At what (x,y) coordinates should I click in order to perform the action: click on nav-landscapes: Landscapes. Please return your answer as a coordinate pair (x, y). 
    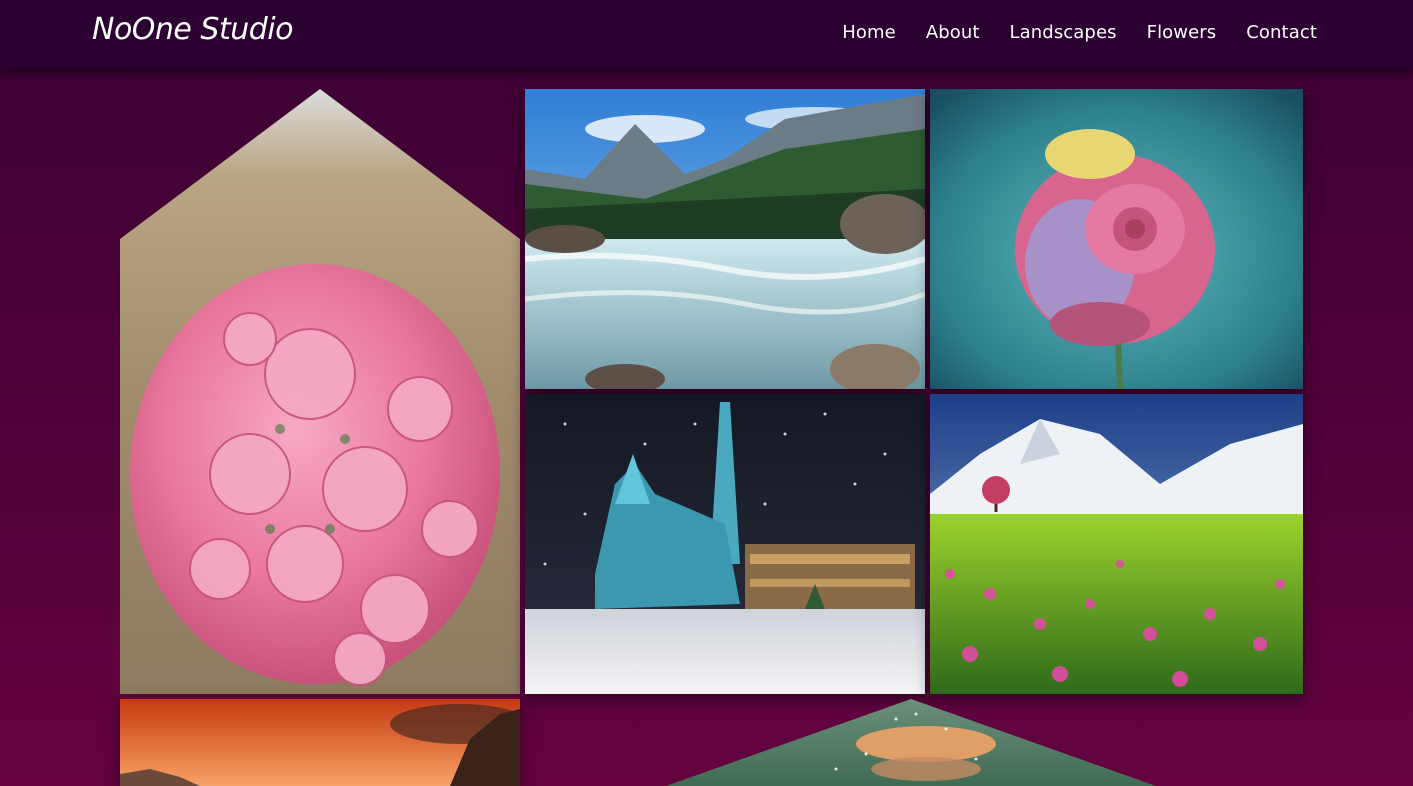
    Looking at the image, I should click on (1063, 32).